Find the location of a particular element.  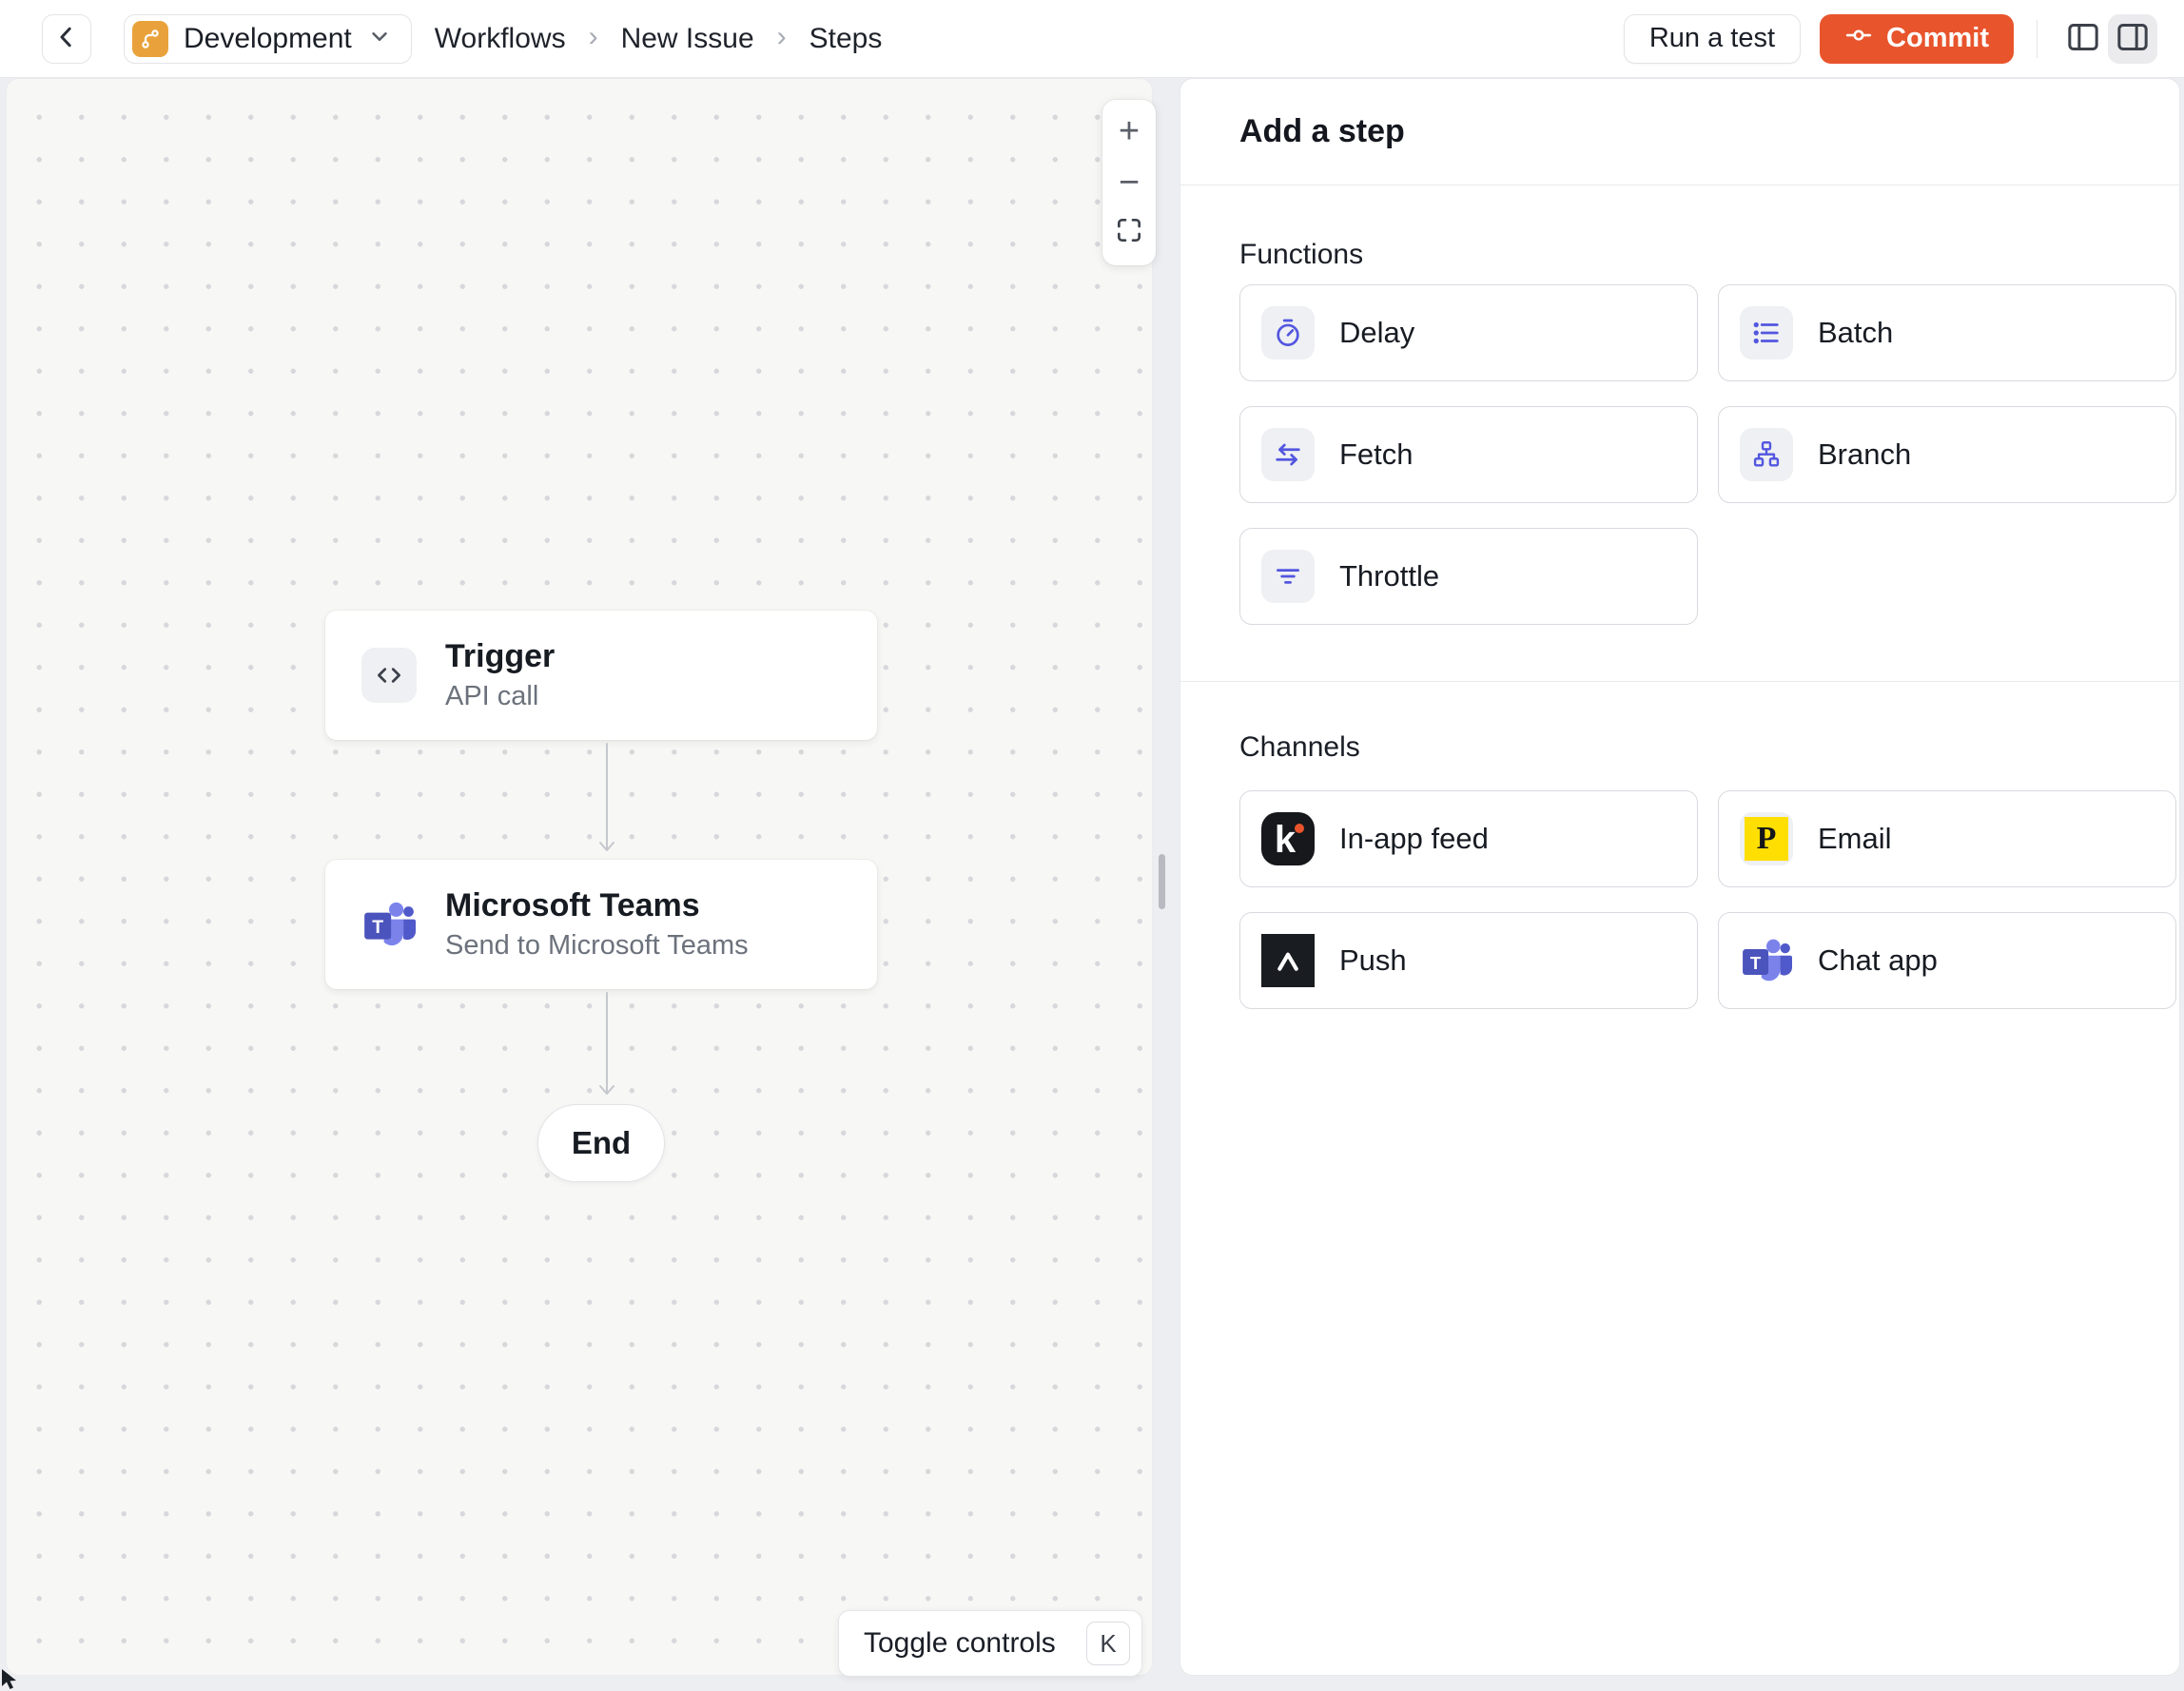

panel-header: Add a step is located at coordinates (1679, 132).